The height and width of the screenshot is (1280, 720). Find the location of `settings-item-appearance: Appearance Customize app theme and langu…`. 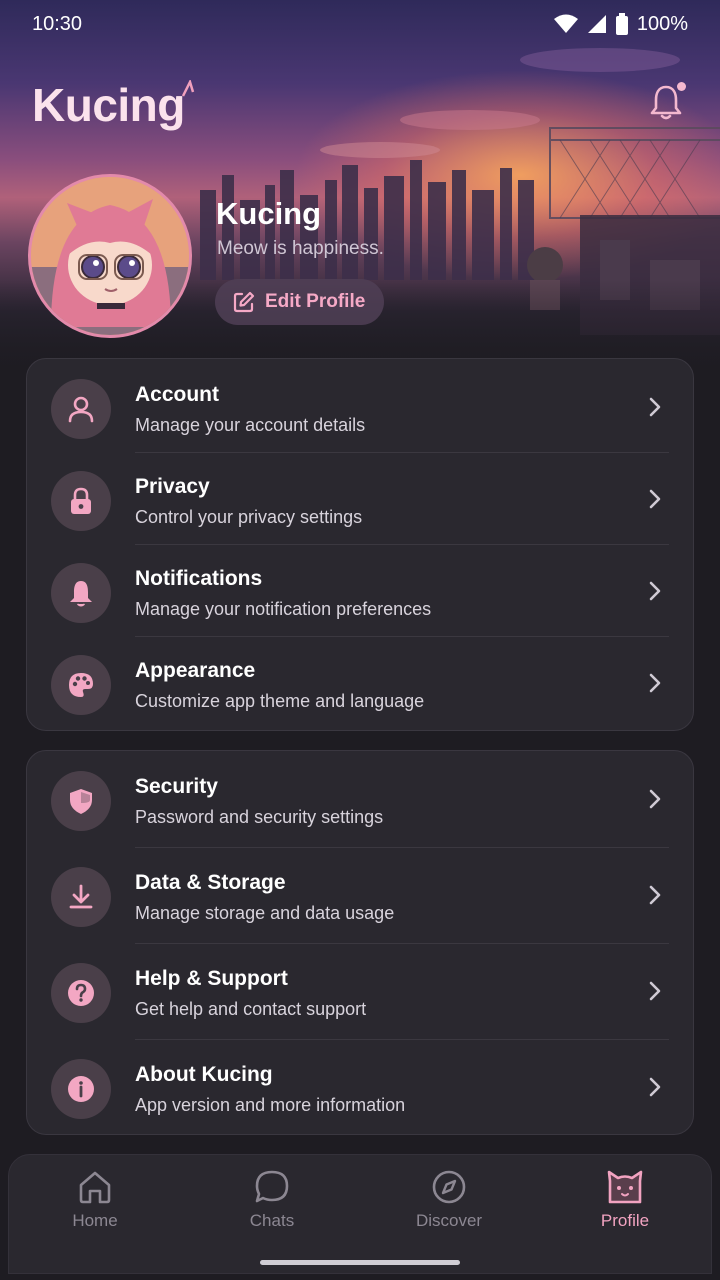

settings-item-appearance: Appearance Customize app theme and langu… is located at coordinates (360, 683).